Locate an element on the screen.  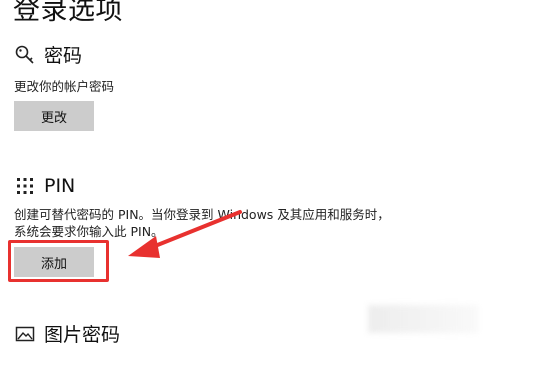
pin-section-header: PIN is located at coordinates (44, 186).